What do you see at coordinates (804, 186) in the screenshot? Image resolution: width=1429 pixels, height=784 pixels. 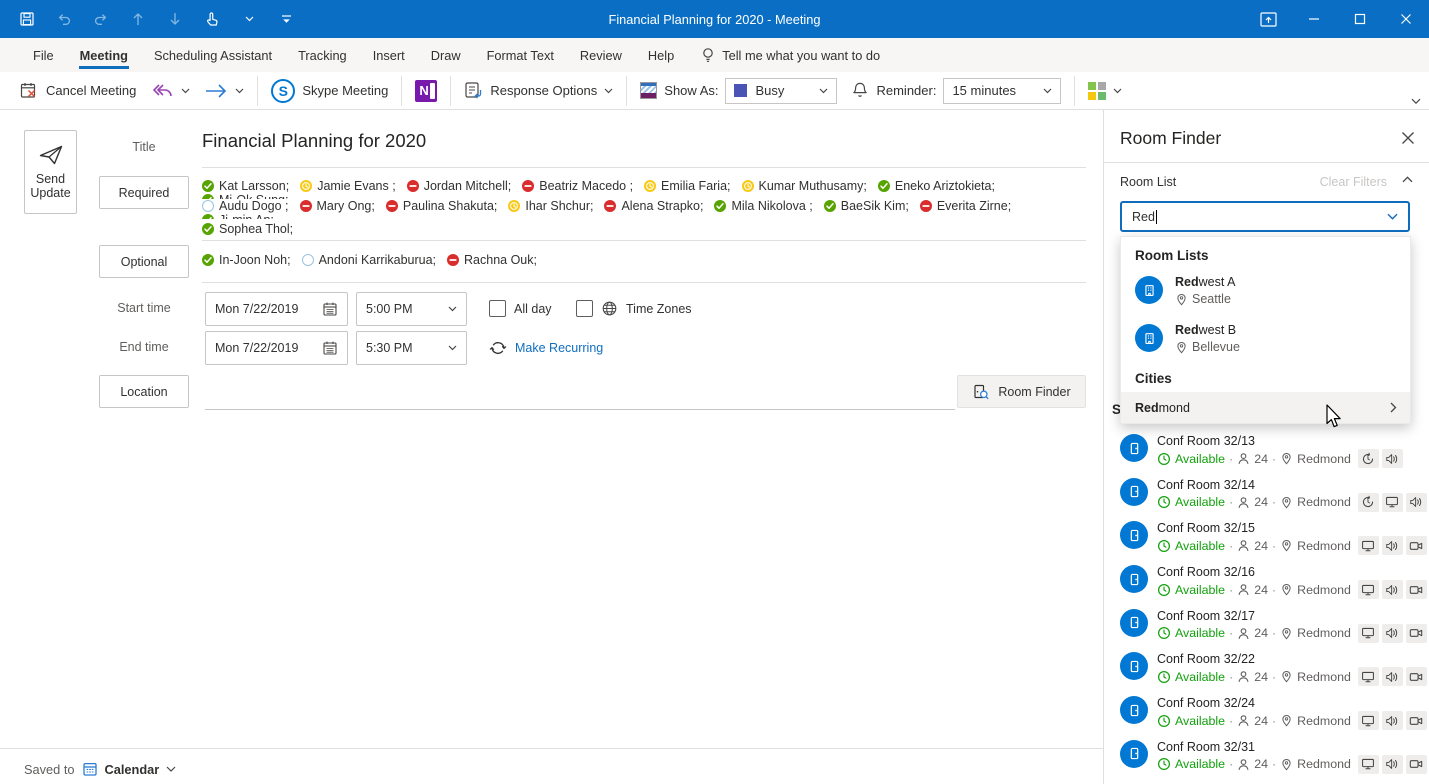 I see `attendee: Kumar Muthusamy;` at bounding box center [804, 186].